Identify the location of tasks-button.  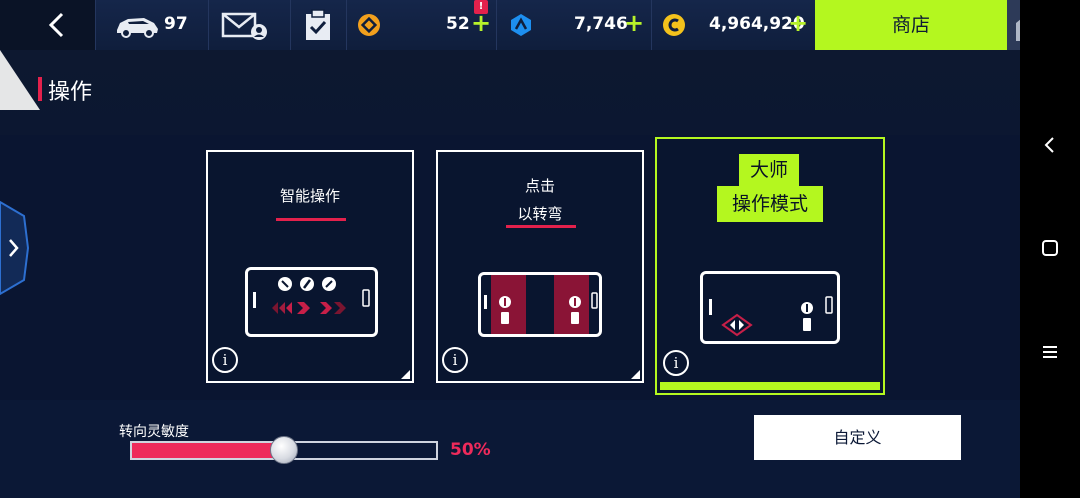
(318, 25).